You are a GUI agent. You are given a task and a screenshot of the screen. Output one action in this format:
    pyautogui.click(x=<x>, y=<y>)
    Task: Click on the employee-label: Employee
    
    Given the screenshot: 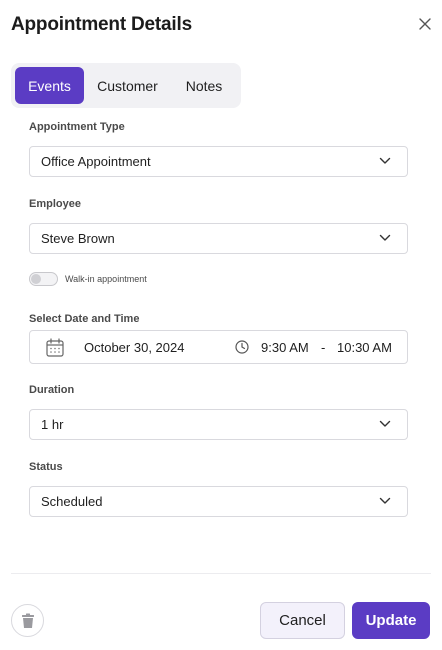 What is the action you would take?
    pyautogui.click(x=55, y=204)
    